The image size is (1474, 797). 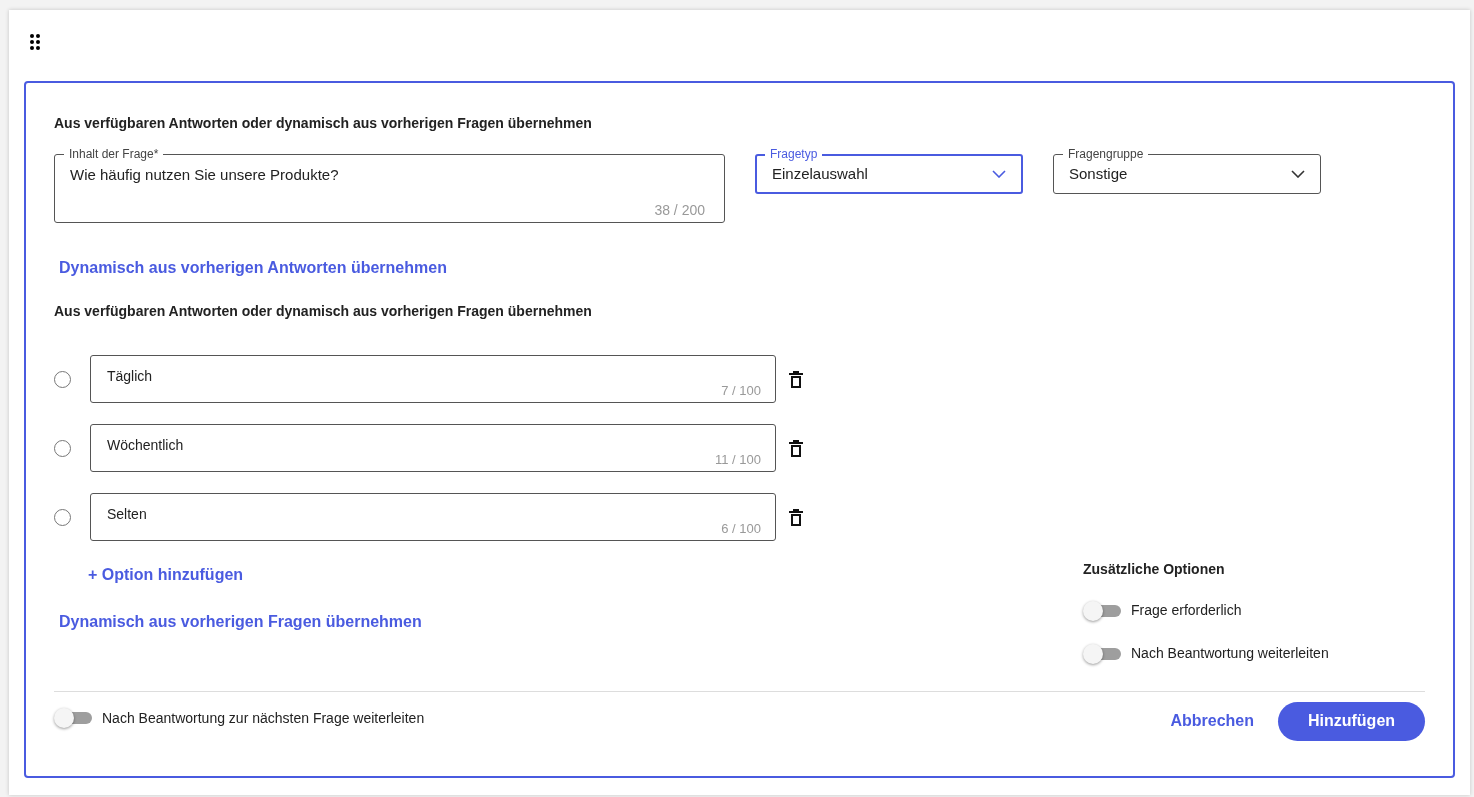 What do you see at coordinates (1212, 721) in the screenshot?
I see `cancel-button: Abbrechen` at bounding box center [1212, 721].